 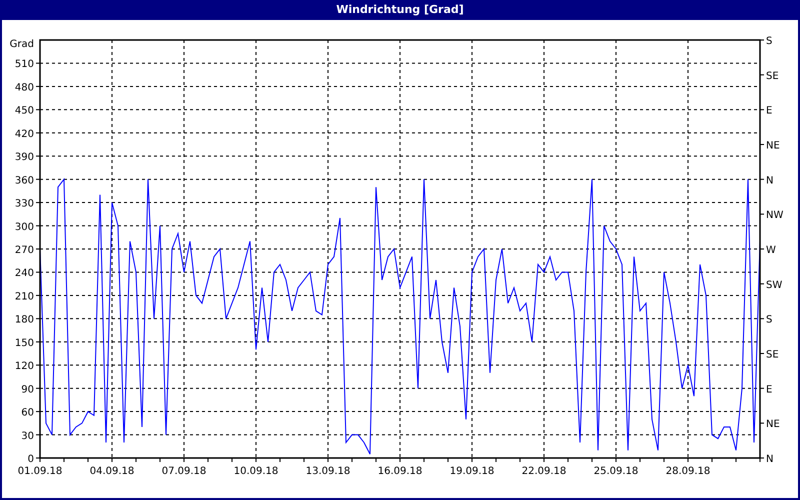 I want to click on y-axis-label: 180, so click(x=24, y=320).